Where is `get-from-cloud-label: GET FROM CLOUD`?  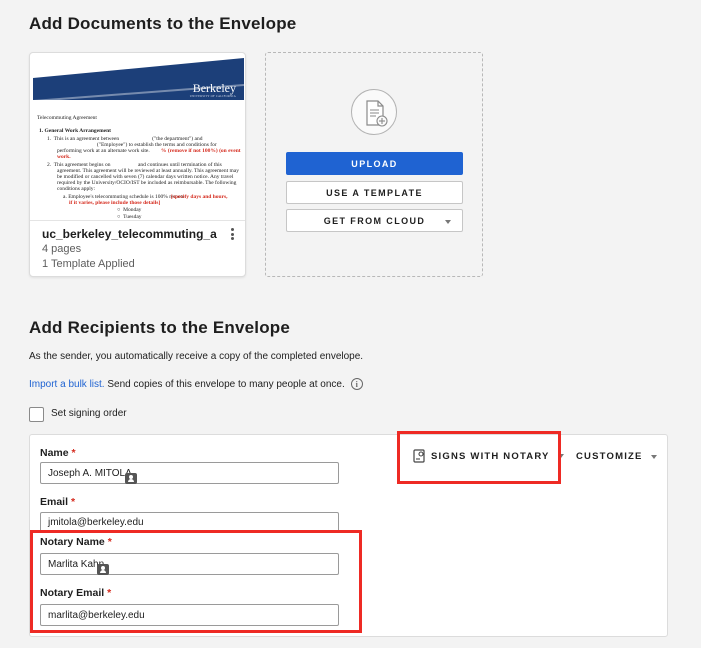 get-from-cloud-label: GET FROM CLOUD is located at coordinates (374, 220).